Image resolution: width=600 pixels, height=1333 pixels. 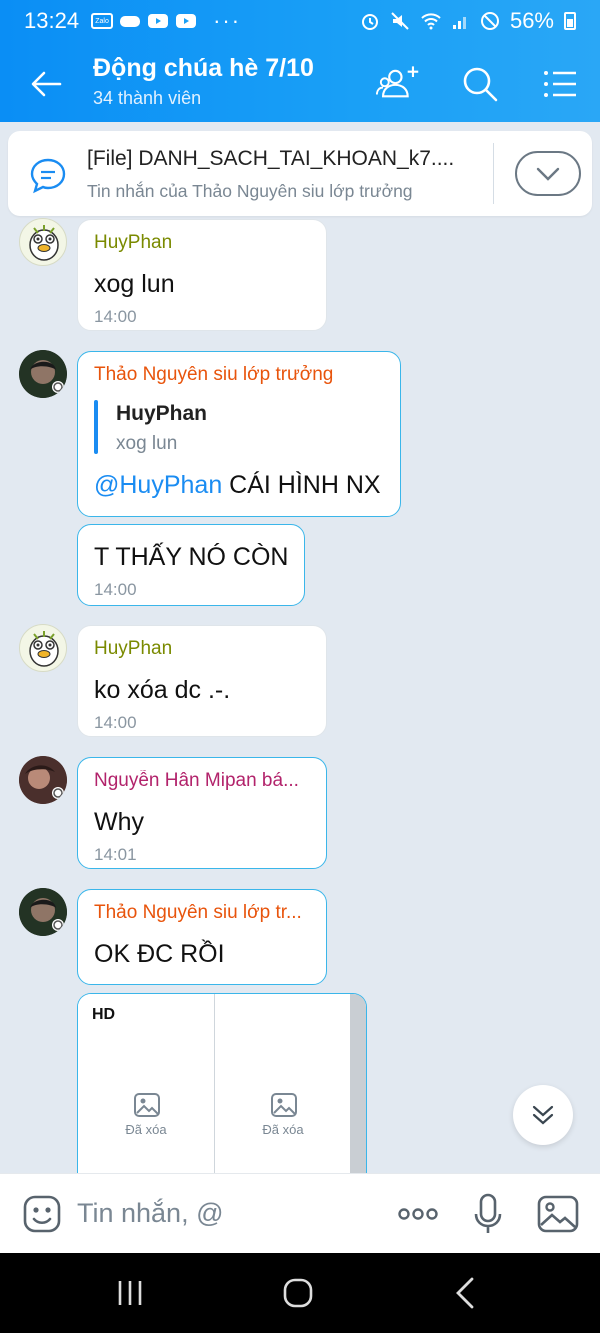 I want to click on deleted-image-1: HD Đã xóa, so click(x=146, y=1083).